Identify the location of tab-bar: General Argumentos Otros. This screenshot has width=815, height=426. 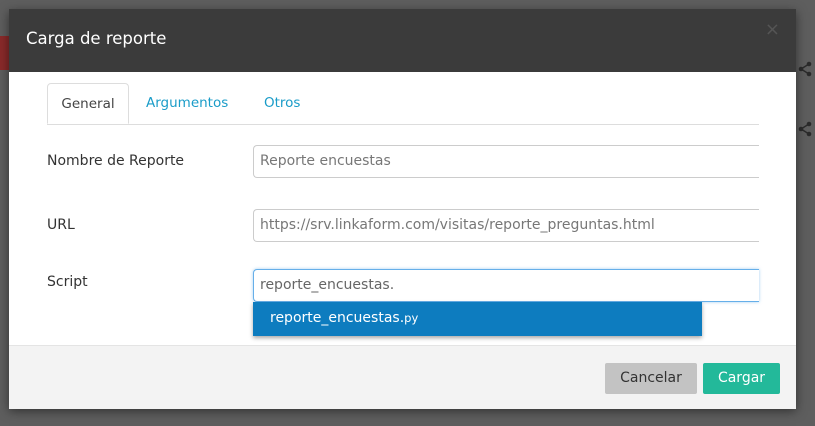
(403, 104).